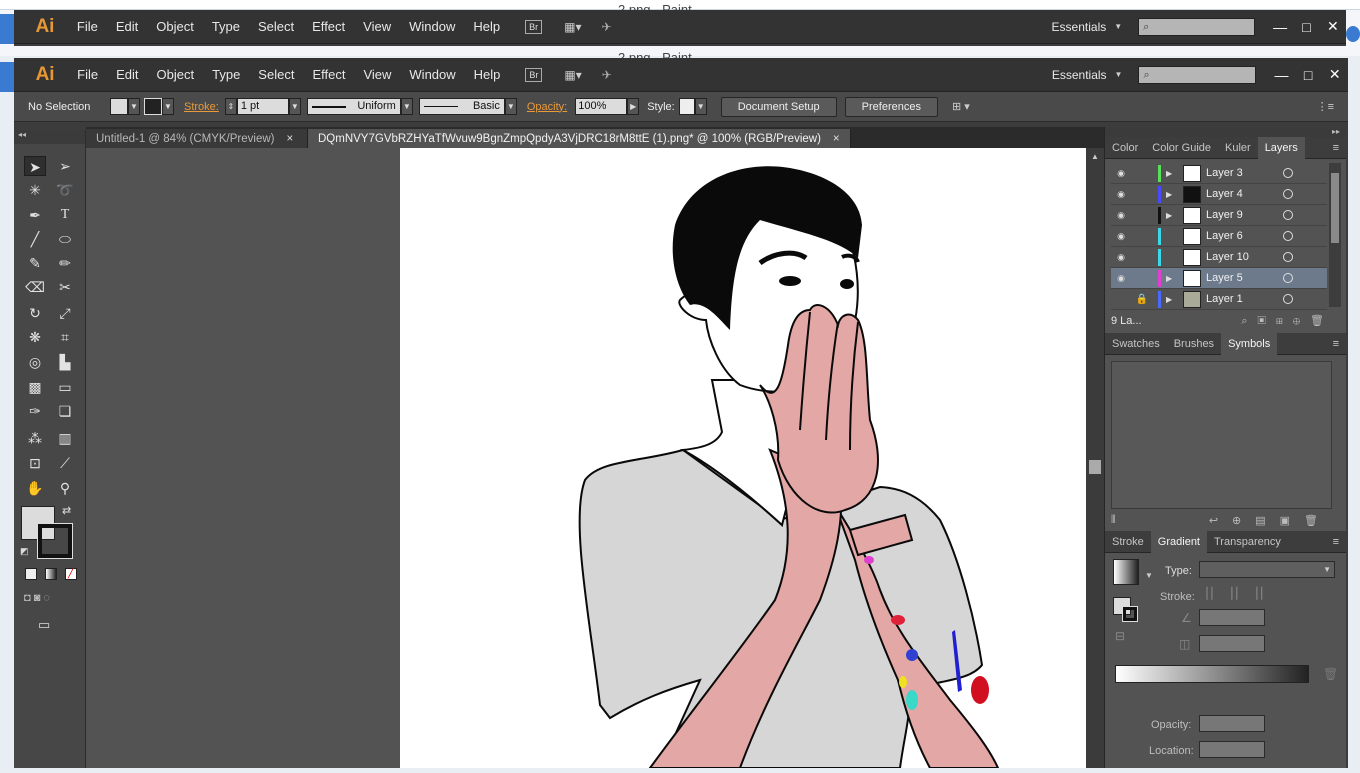 This screenshot has width=1360, height=773. I want to click on ellipse-tool-icon: ⬭, so click(65, 239).